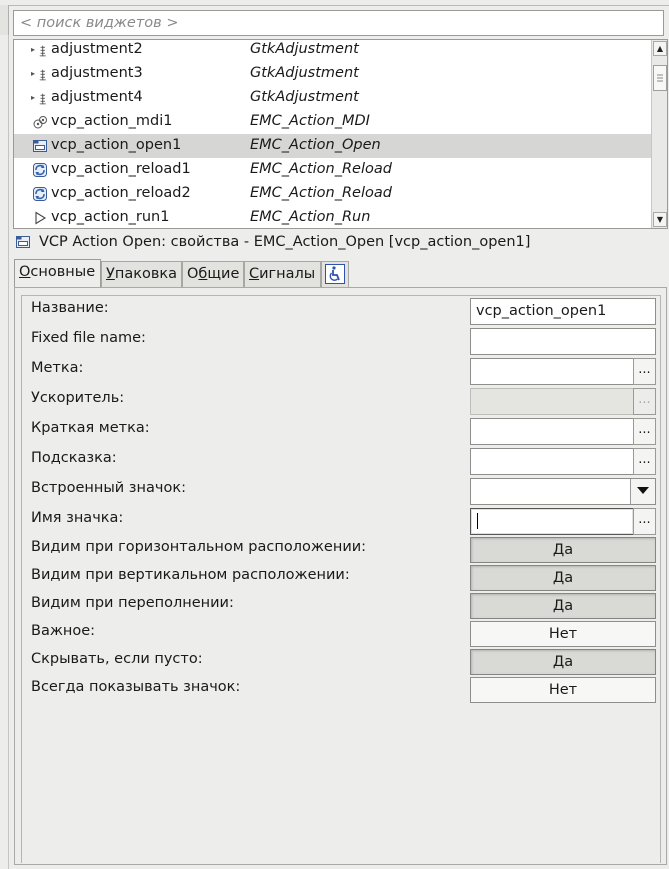  Describe the element at coordinates (334, 3) in the screenshot. I see `top-border` at that location.